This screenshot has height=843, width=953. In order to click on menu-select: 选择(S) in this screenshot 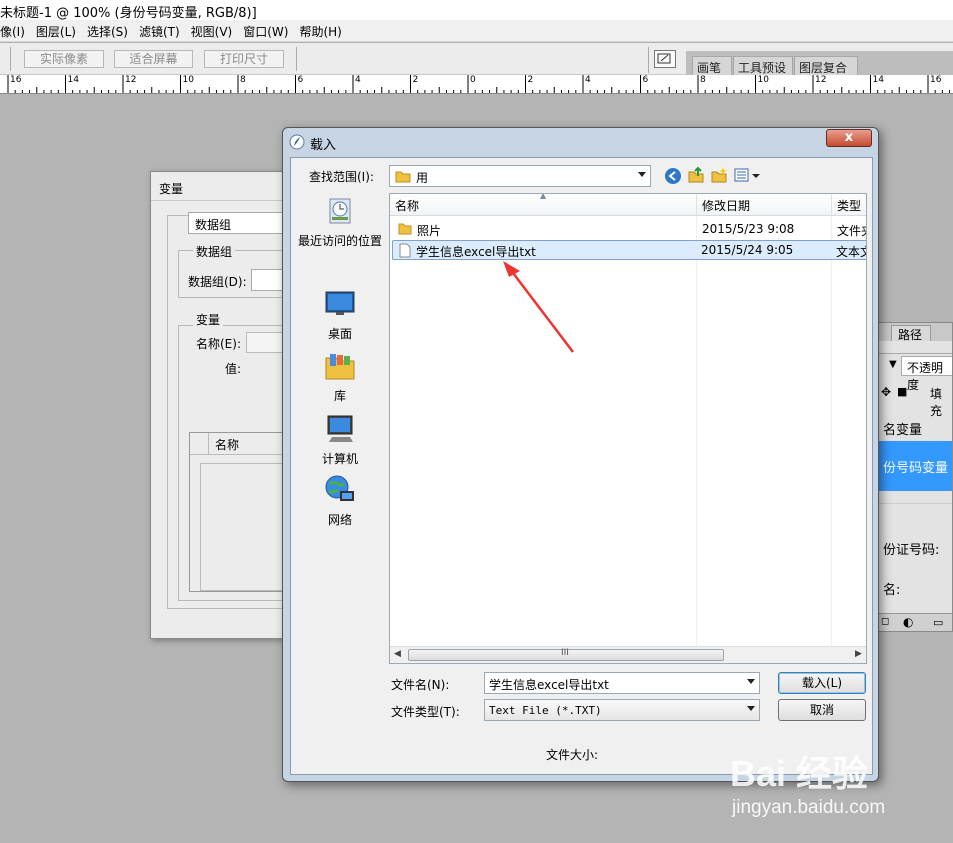, I will do `click(108, 30)`.